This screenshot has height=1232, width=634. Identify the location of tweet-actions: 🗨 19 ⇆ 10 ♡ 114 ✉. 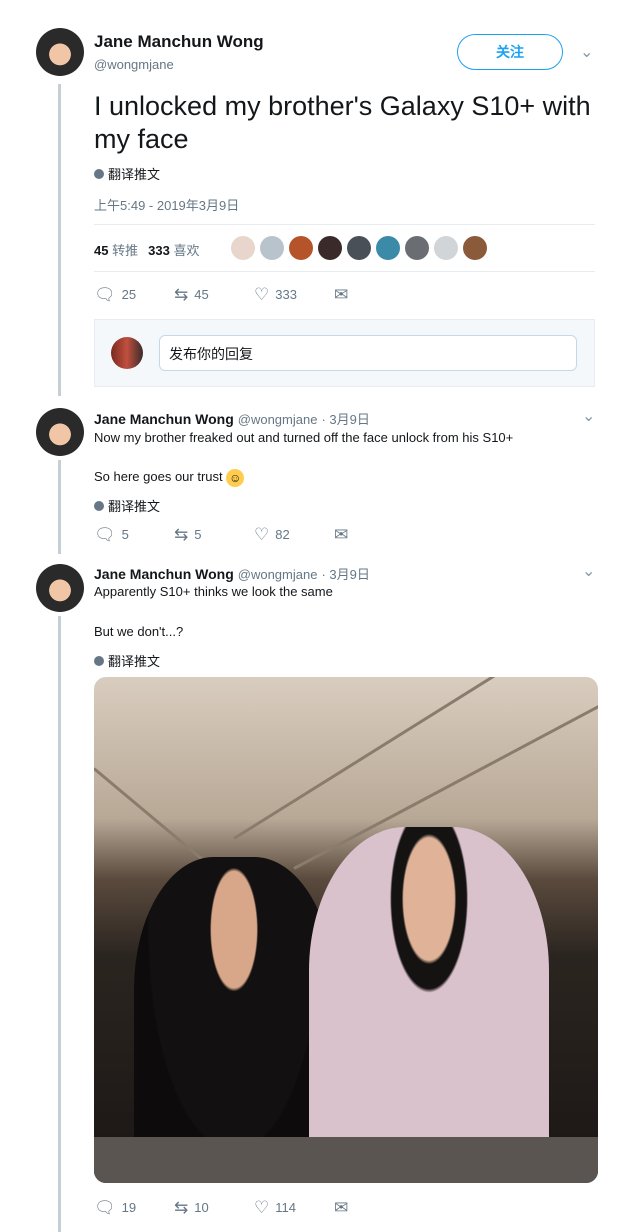
(254, 1207).